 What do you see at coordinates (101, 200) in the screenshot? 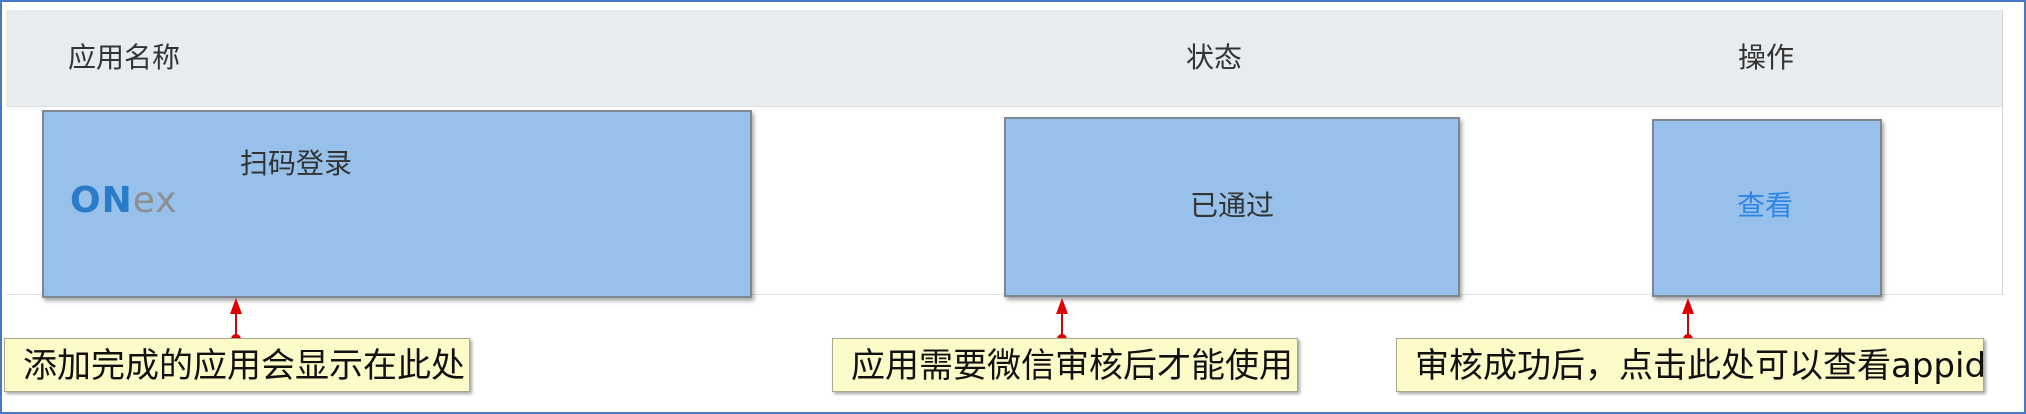
I see `logo-text-on: ON` at bounding box center [101, 200].